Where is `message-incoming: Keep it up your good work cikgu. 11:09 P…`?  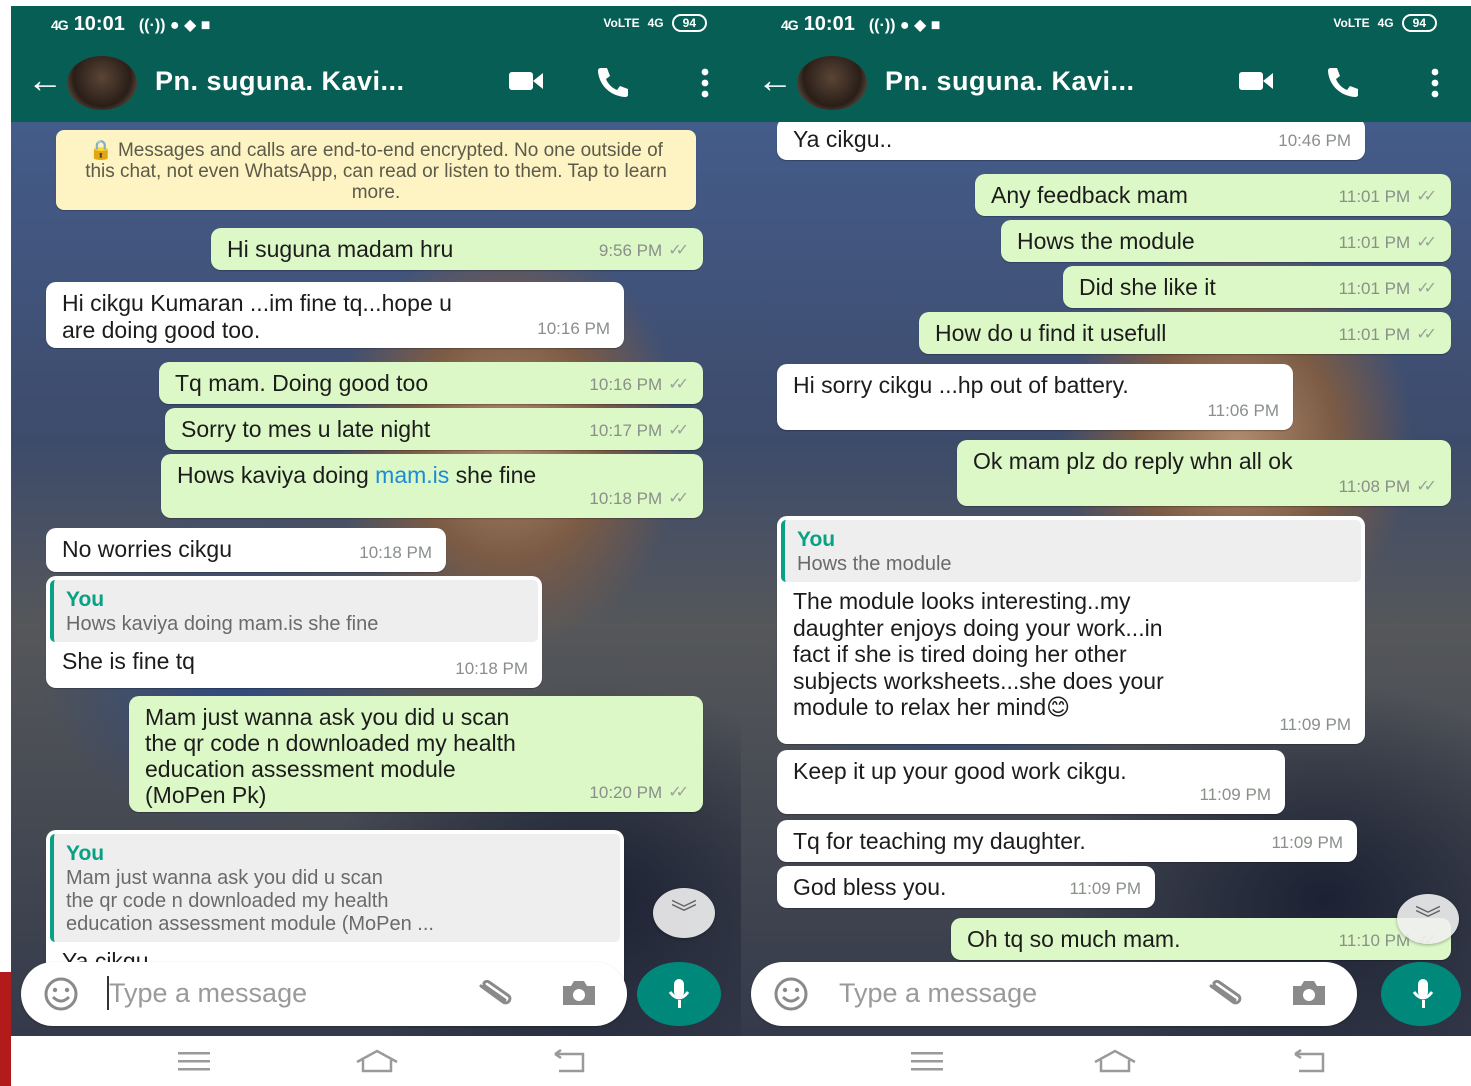 message-incoming: Keep it up your good work cikgu. 11:09 P… is located at coordinates (1031, 782).